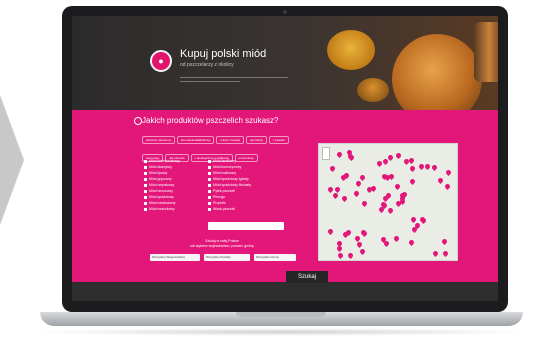 Image resolution: width=553 pixels, height=338 pixels. What do you see at coordinates (223, 54) in the screenshot?
I see `hero-title: Kupuj polski miód` at bounding box center [223, 54].